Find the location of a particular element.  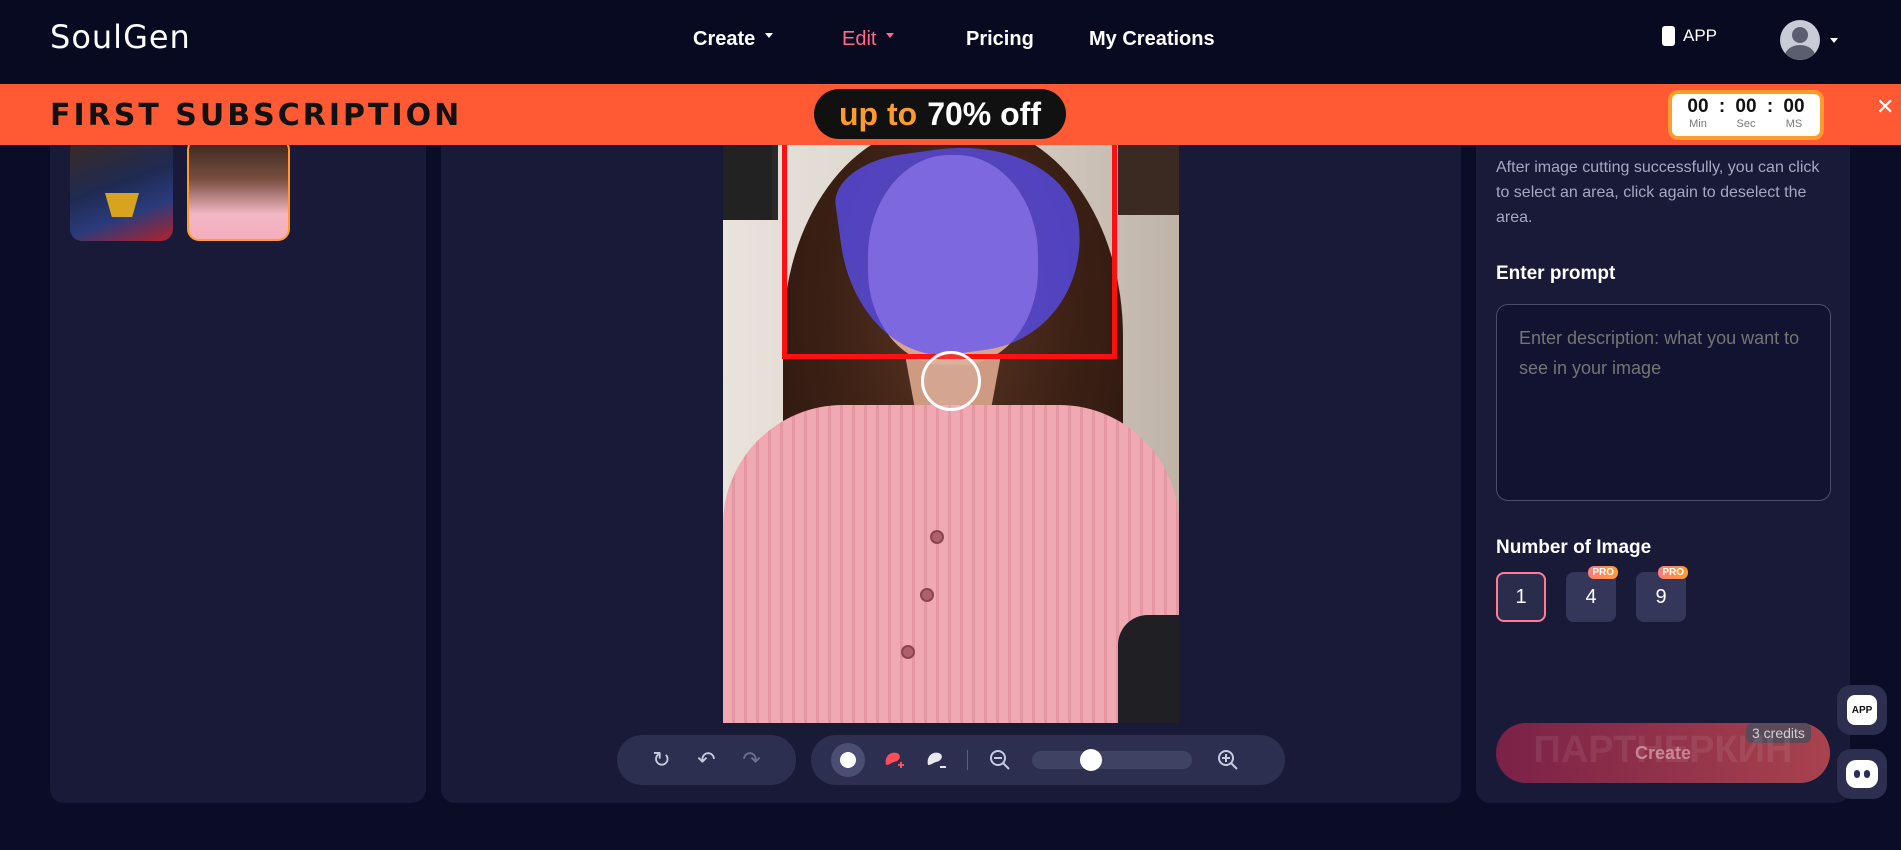

logo: SoulGen is located at coordinates (120, 37).